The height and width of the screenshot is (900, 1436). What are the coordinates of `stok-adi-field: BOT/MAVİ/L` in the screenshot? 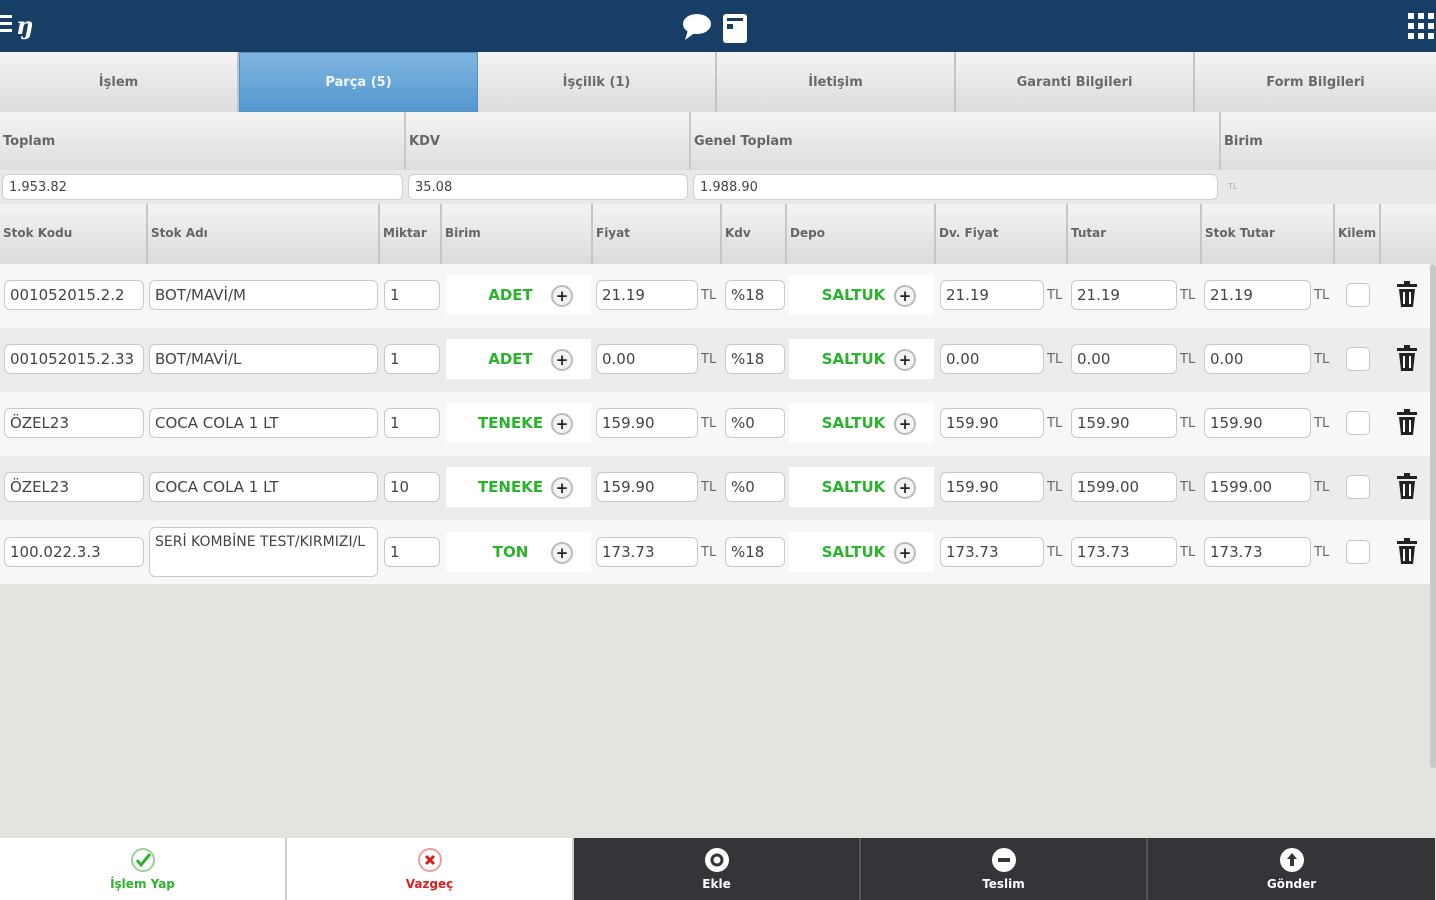 It's located at (263, 359).